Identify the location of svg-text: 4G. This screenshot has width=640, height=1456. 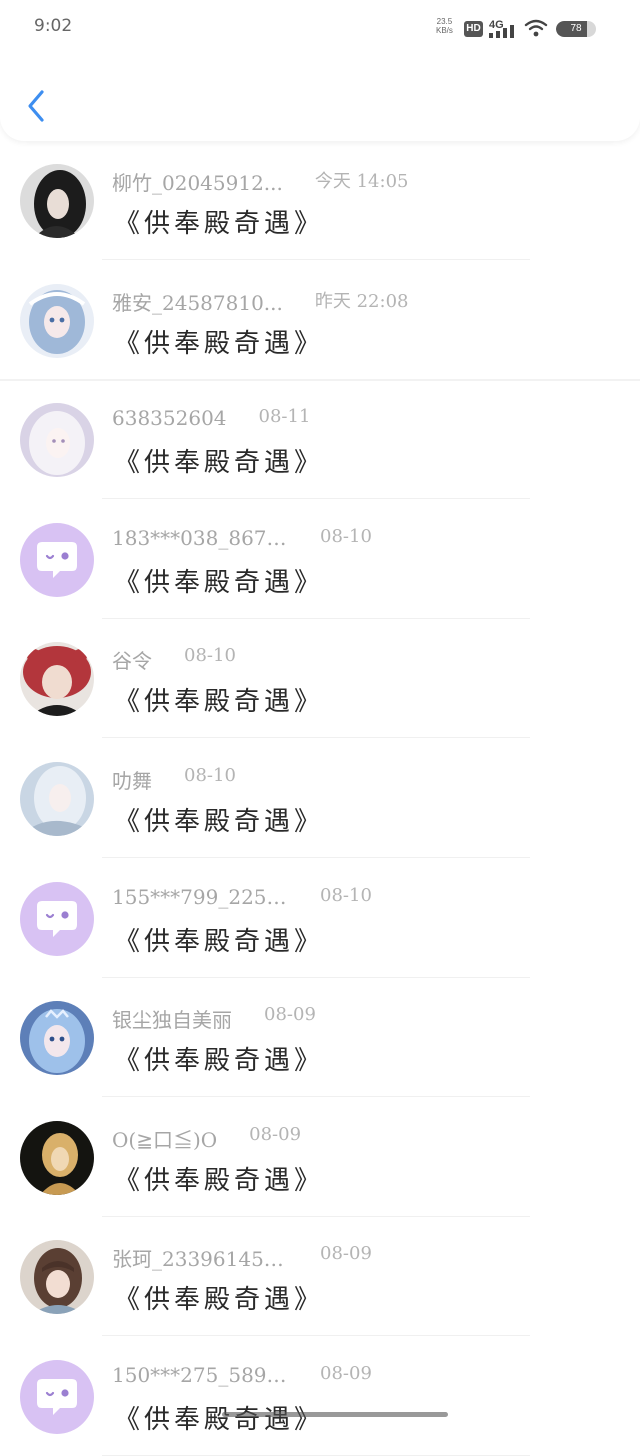
(496, 25).